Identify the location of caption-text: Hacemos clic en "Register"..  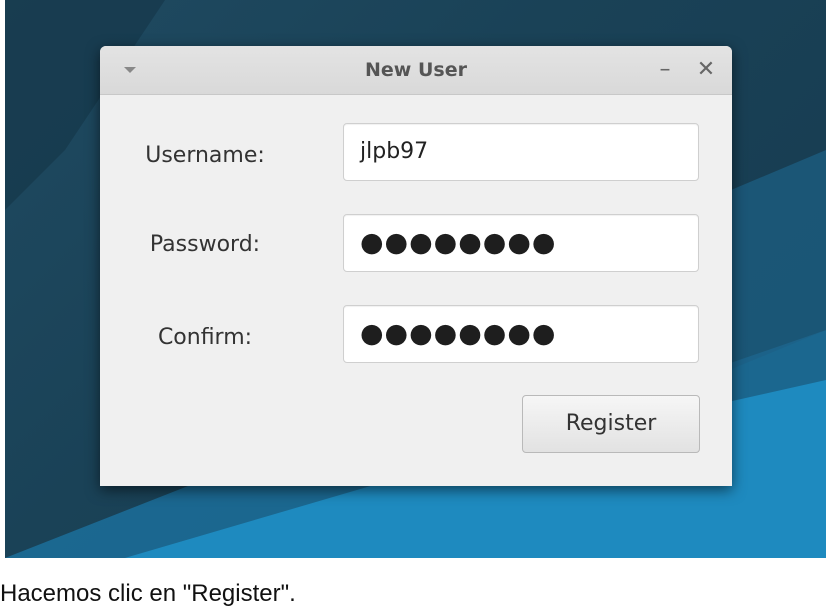
(148, 593).